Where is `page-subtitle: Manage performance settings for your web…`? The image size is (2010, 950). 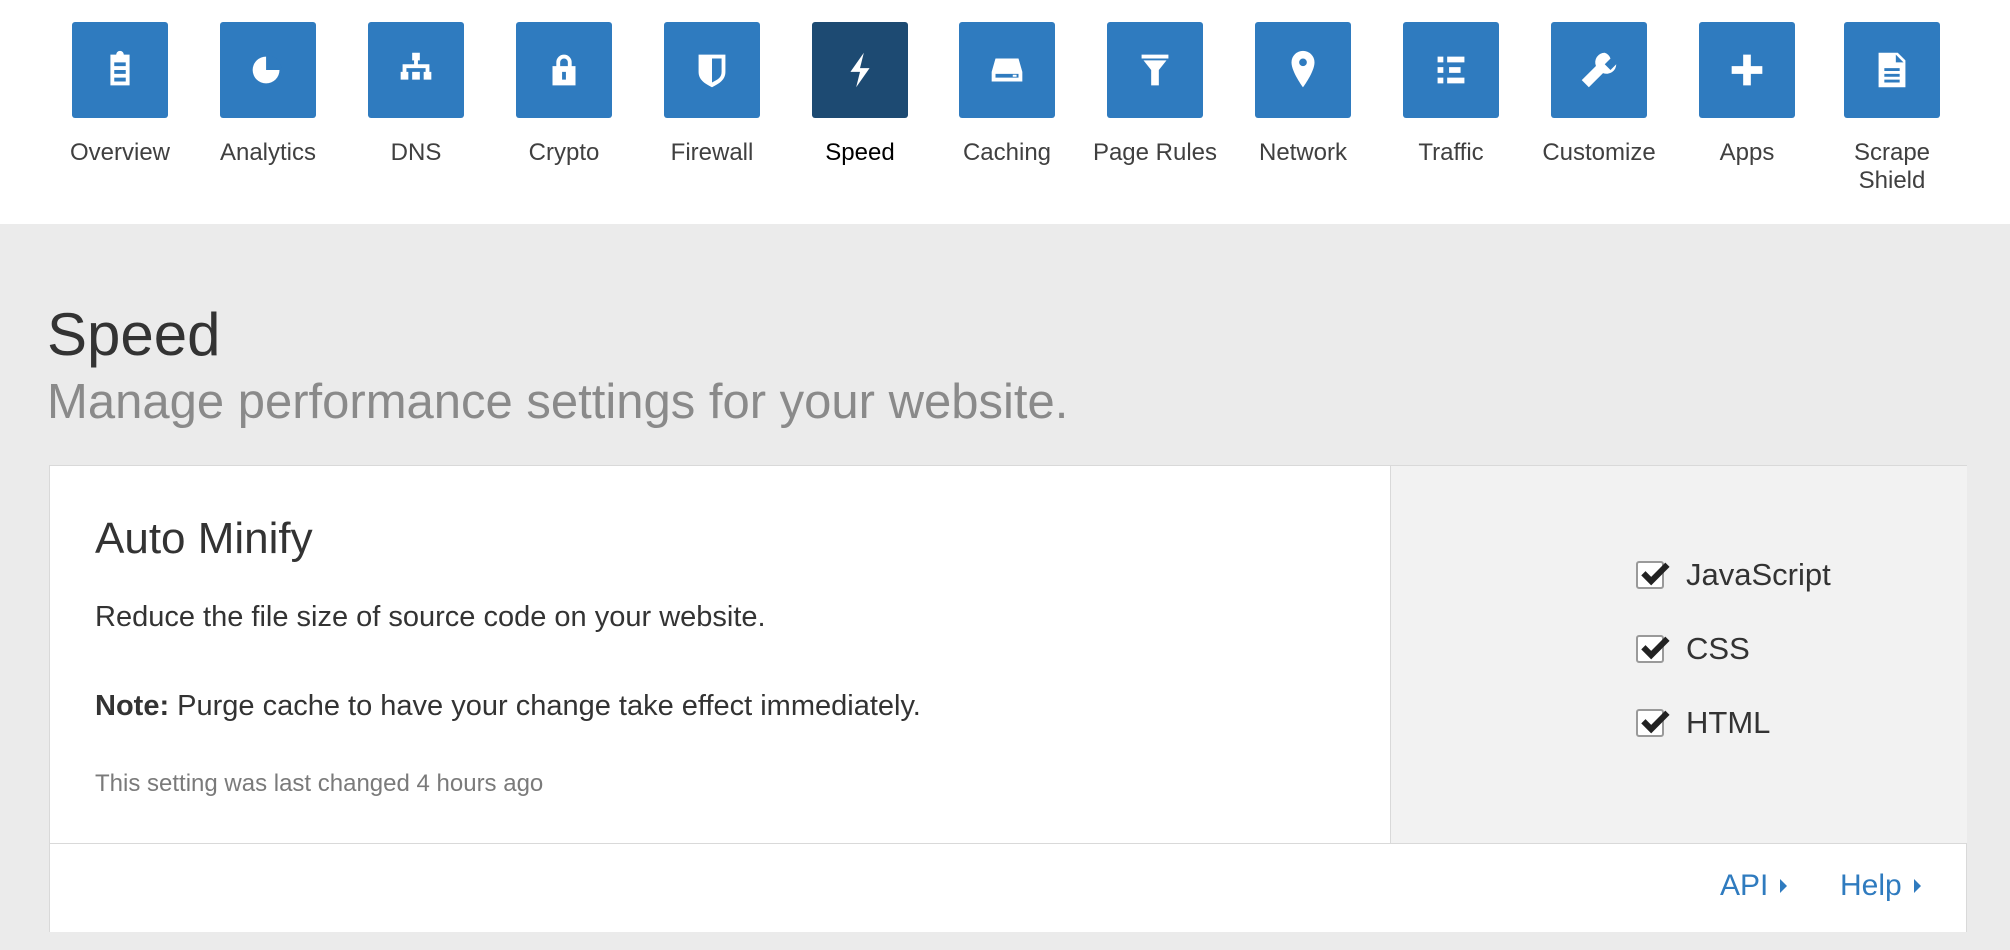 page-subtitle: Manage performance settings for your web… is located at coordinates (558, 402).